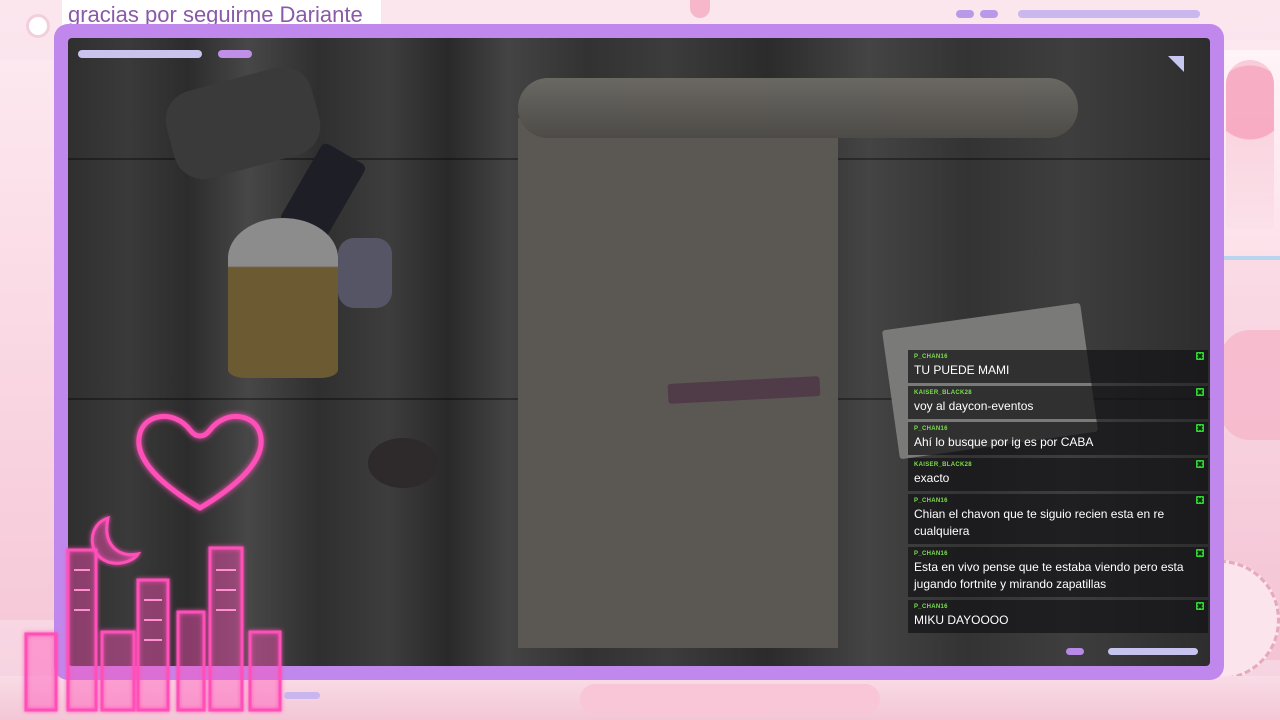 The height and width of the screenshot is (720, 1280). Describe the element at coordinates (243, 123) in the screenshot. I see `pencil-case` at that location.